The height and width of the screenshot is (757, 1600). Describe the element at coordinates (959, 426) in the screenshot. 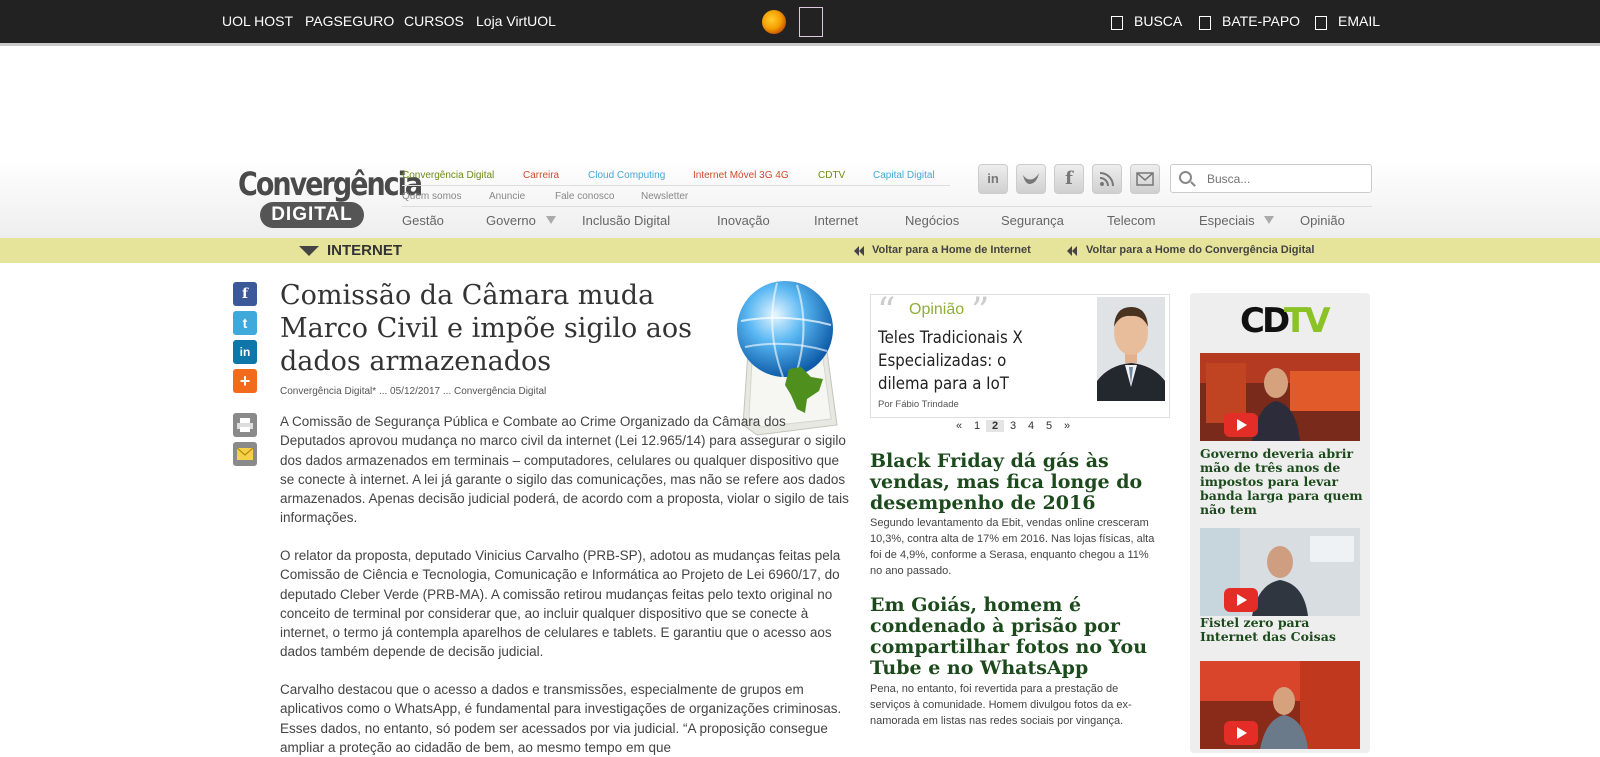

I see `pager-prev: «` at that location.